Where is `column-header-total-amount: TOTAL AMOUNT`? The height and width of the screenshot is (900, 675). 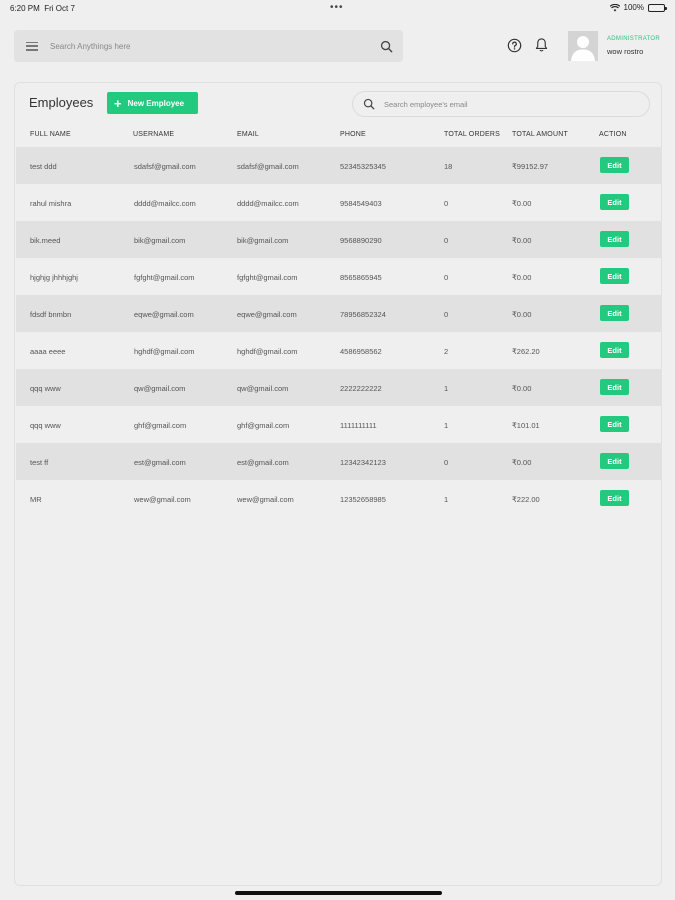 column-header-total-amount: TOTAL AMOUNT is located at coordinates (540, 134).